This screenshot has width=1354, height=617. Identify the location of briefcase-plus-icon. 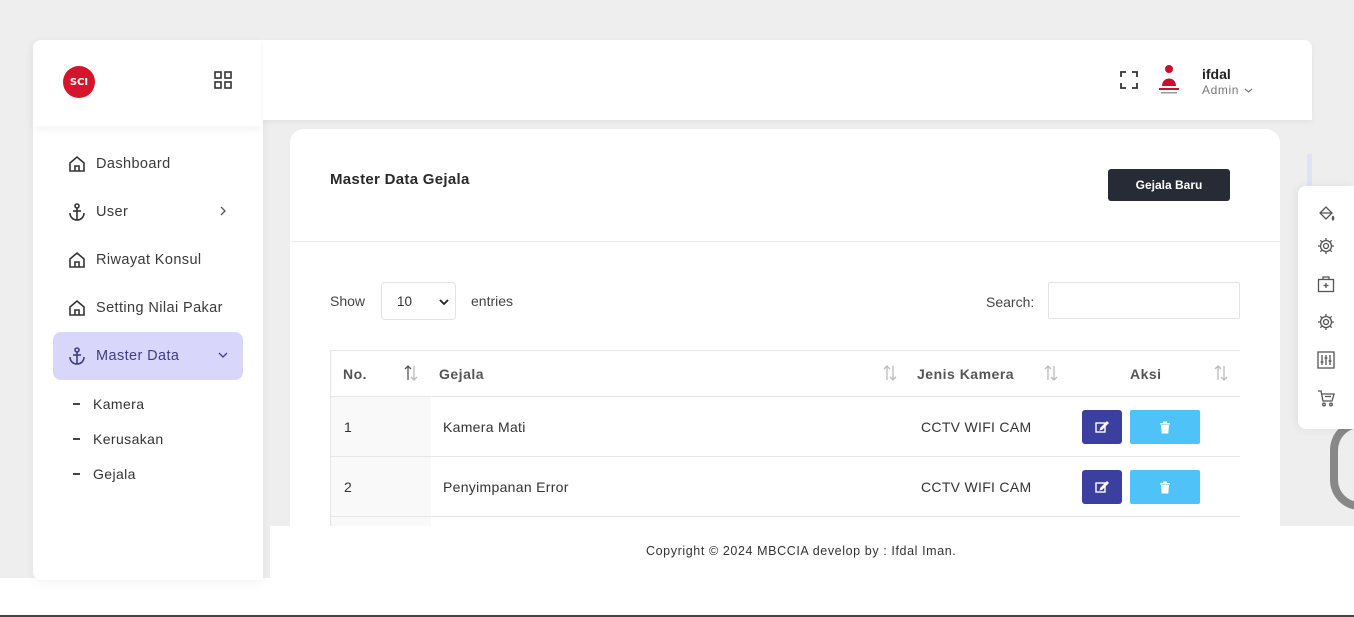
(1326, 284).